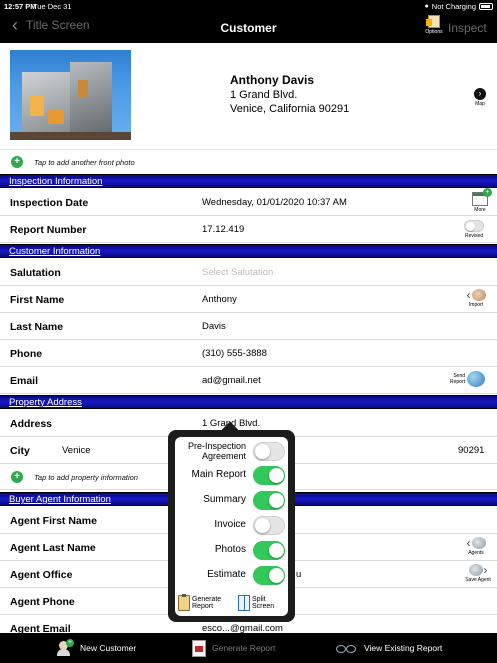 The image size is (497, 663). Describe the element at coordinates (55, 251) in the screenshot. I see `section-customer-title: Customer Information` at that location.